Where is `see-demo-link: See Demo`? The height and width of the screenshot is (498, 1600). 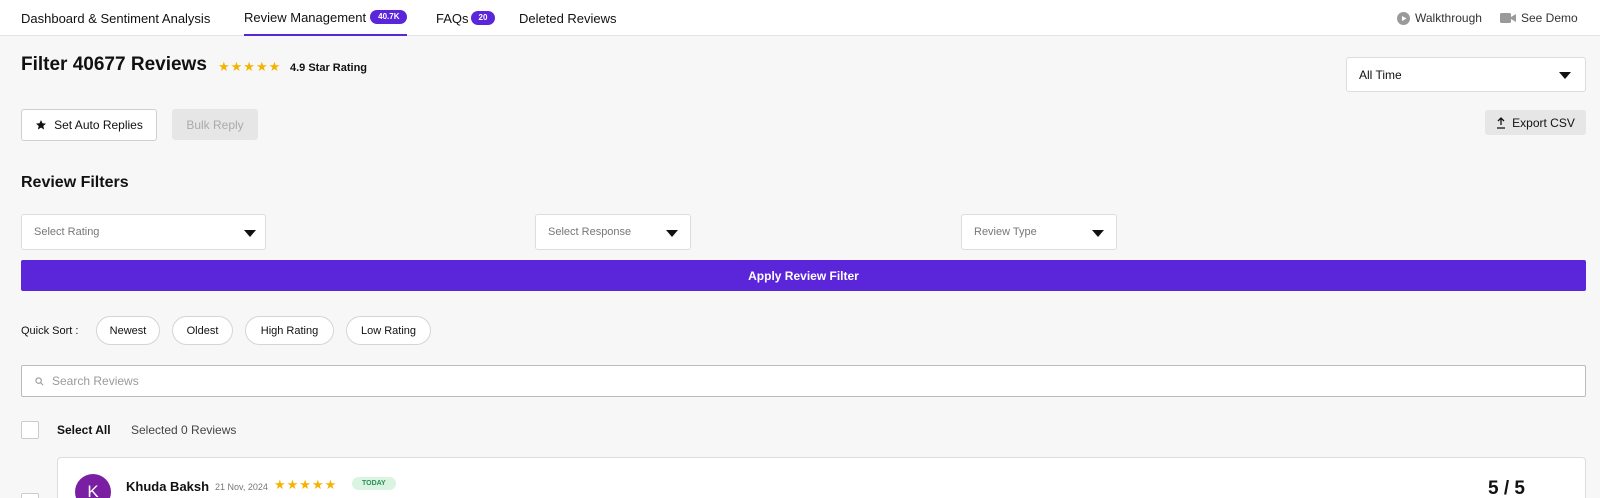 see-demo-link: See Demo is located at coordinates (1539, 18).